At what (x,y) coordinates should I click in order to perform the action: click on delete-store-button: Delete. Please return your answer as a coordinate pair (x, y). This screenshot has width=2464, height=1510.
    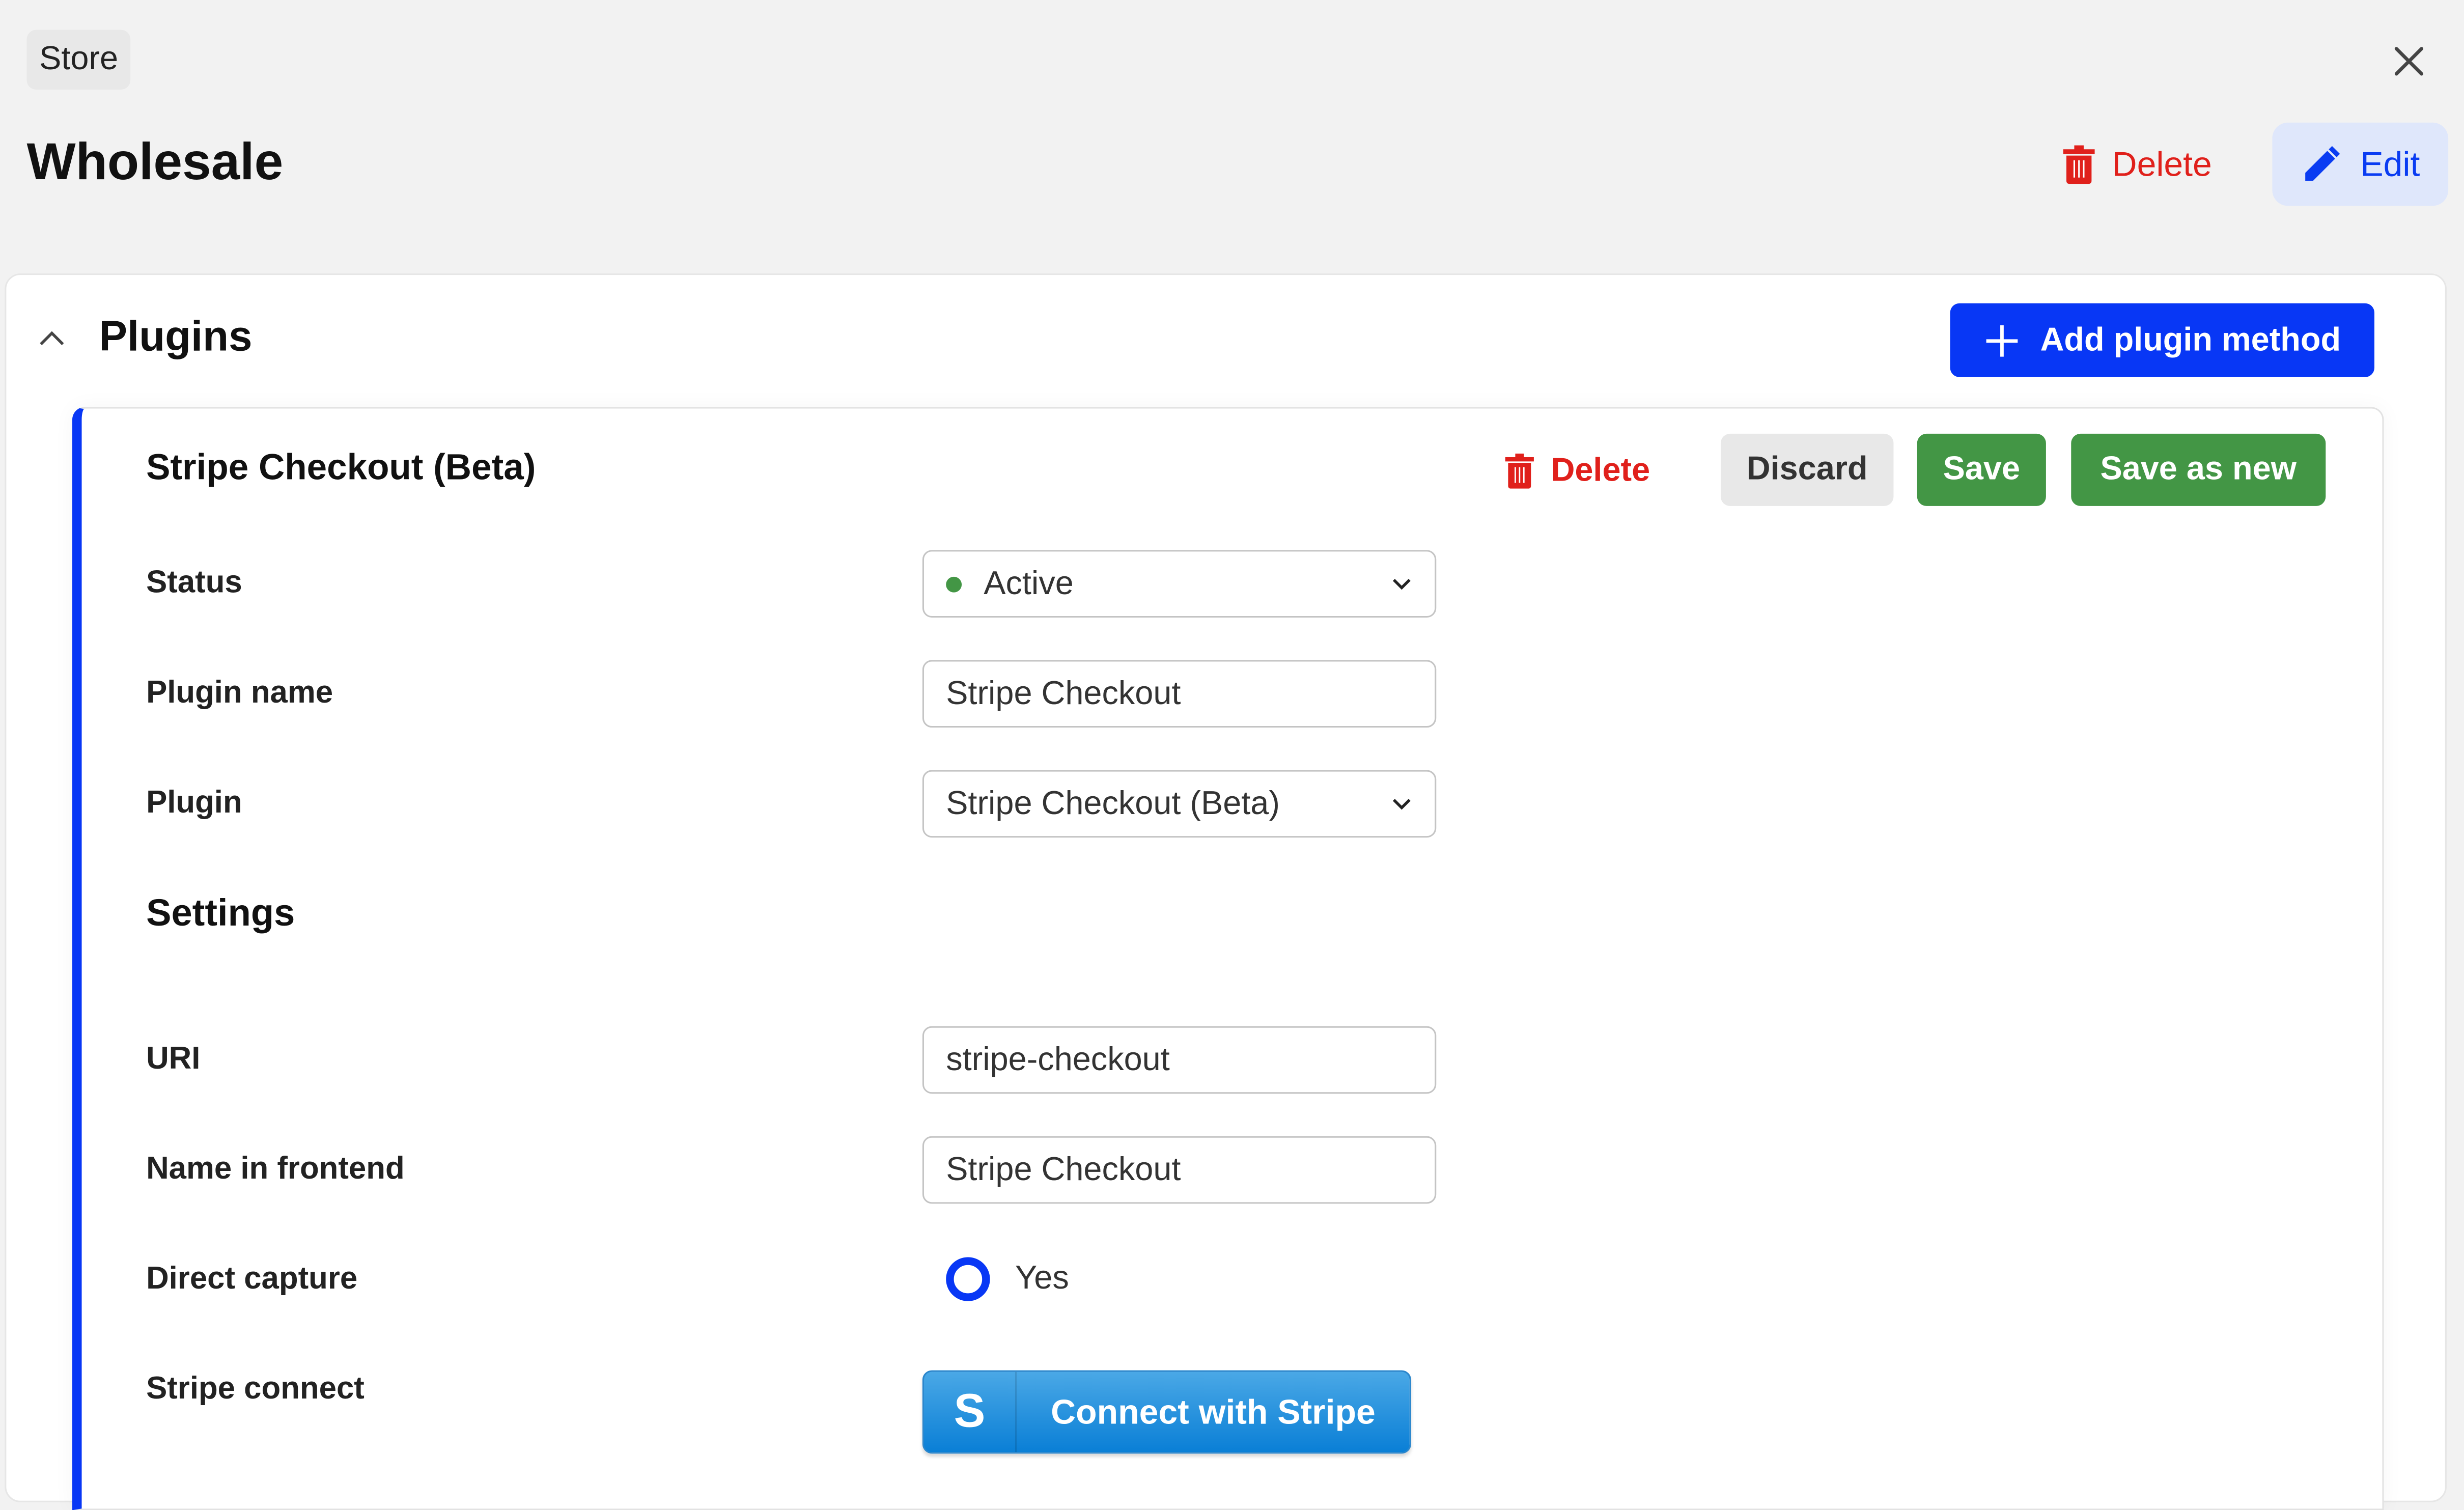
    Looking at the image, I should click on (2136, 165).